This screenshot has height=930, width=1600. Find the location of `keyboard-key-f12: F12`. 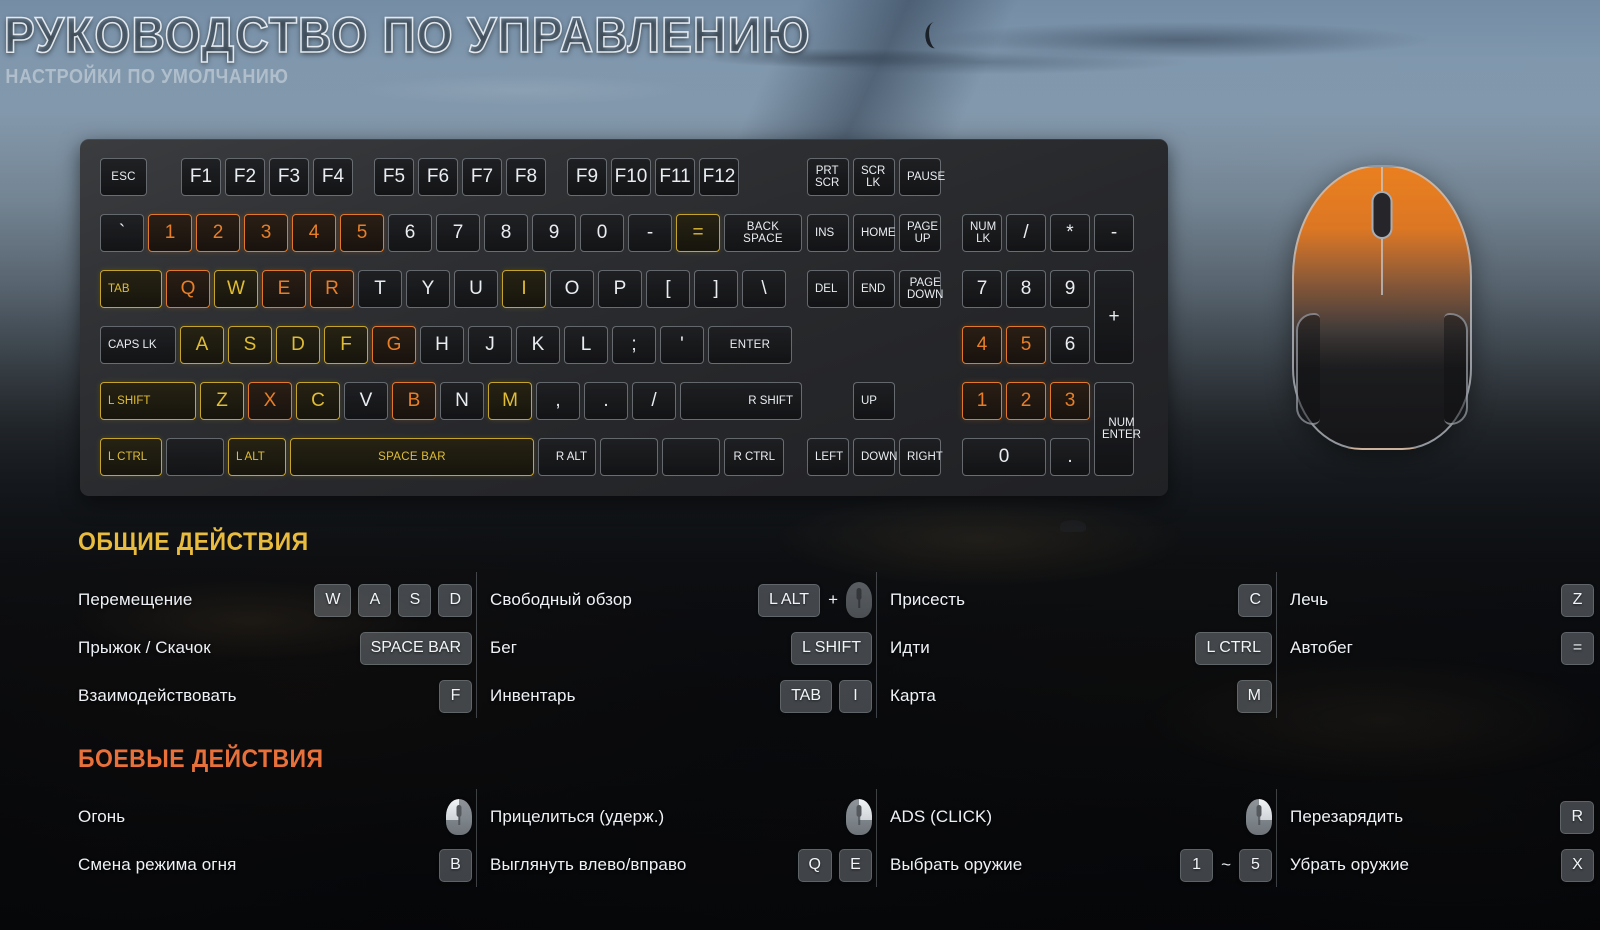

keyboard-key-f12: F12 is located at coordinates (719, 177).